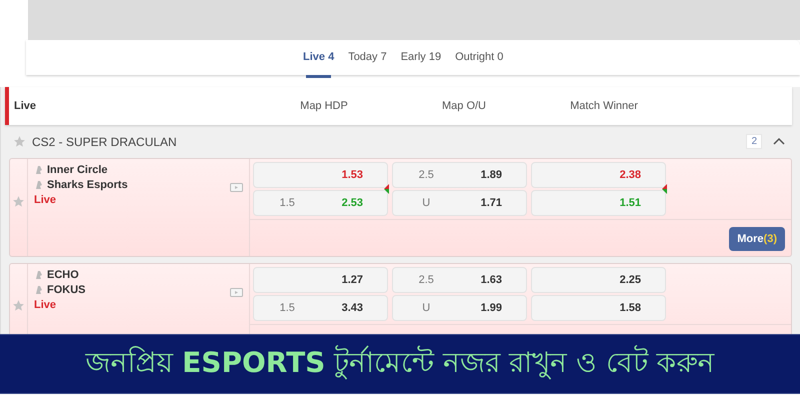  Describe the element at coordinates (598, 175) in the screenshot. I see `odds-button: 2.38` at that location.